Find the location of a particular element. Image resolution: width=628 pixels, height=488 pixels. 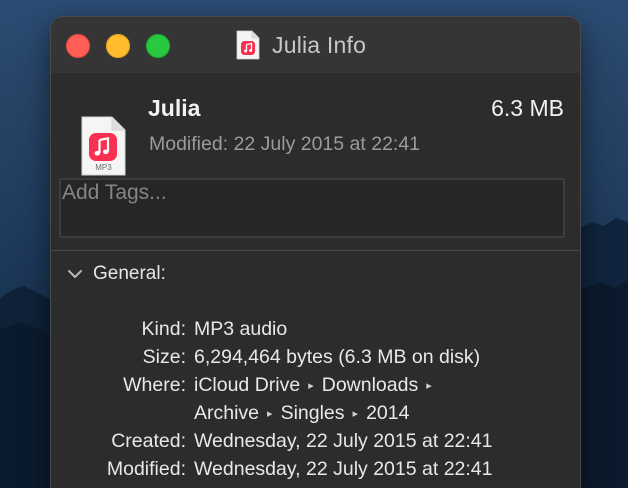

info-row-kind: Kind: MP3 audio is located at coordinates (315, 332).